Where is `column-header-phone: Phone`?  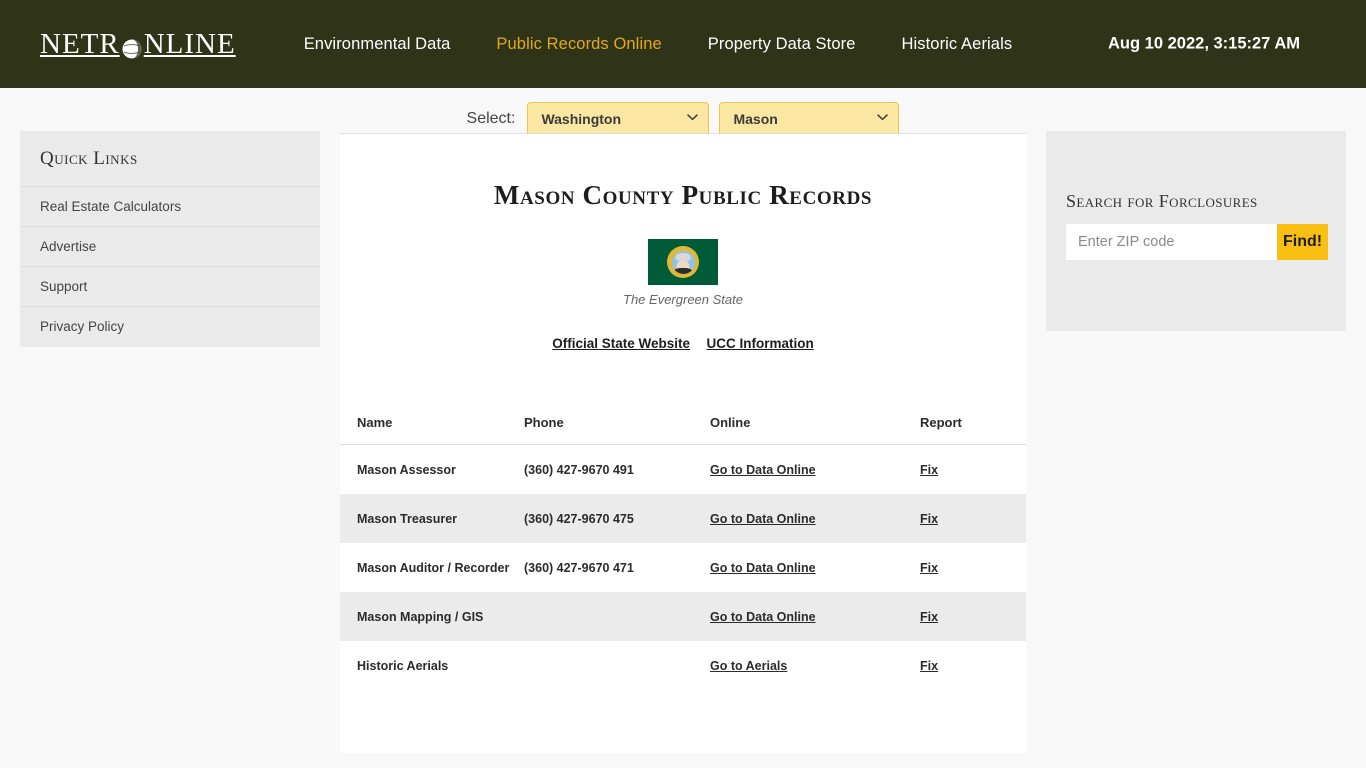 column-header-phone: Phone is located at coordinates (617, 424).